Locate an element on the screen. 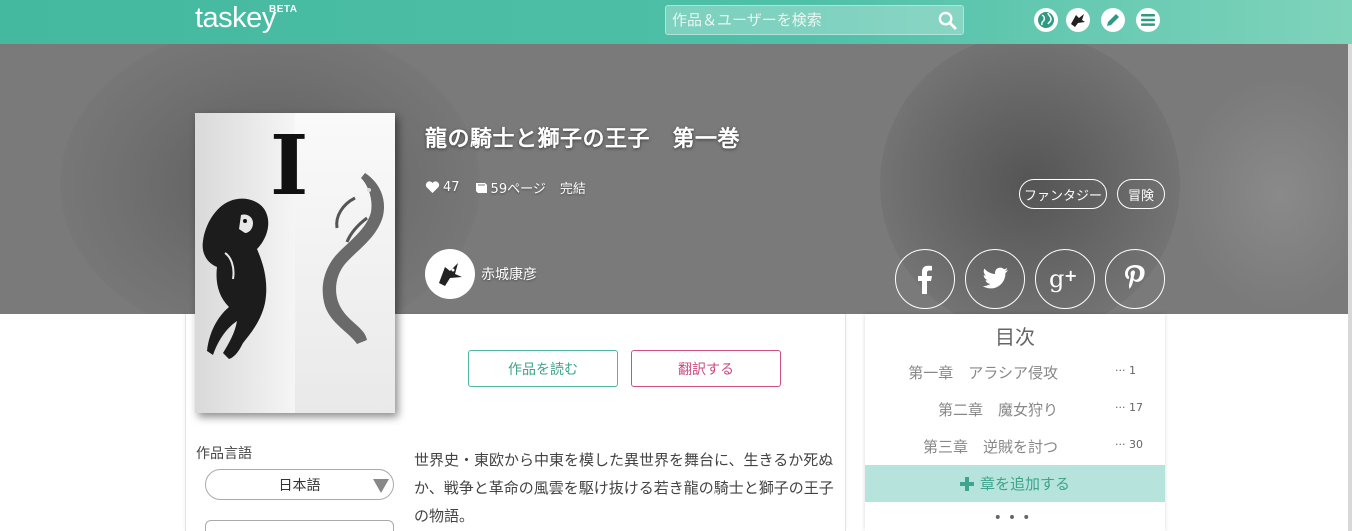 This screenshot has width=1352, height=531. logo-text: taskey is located at coordinates (235, 18).